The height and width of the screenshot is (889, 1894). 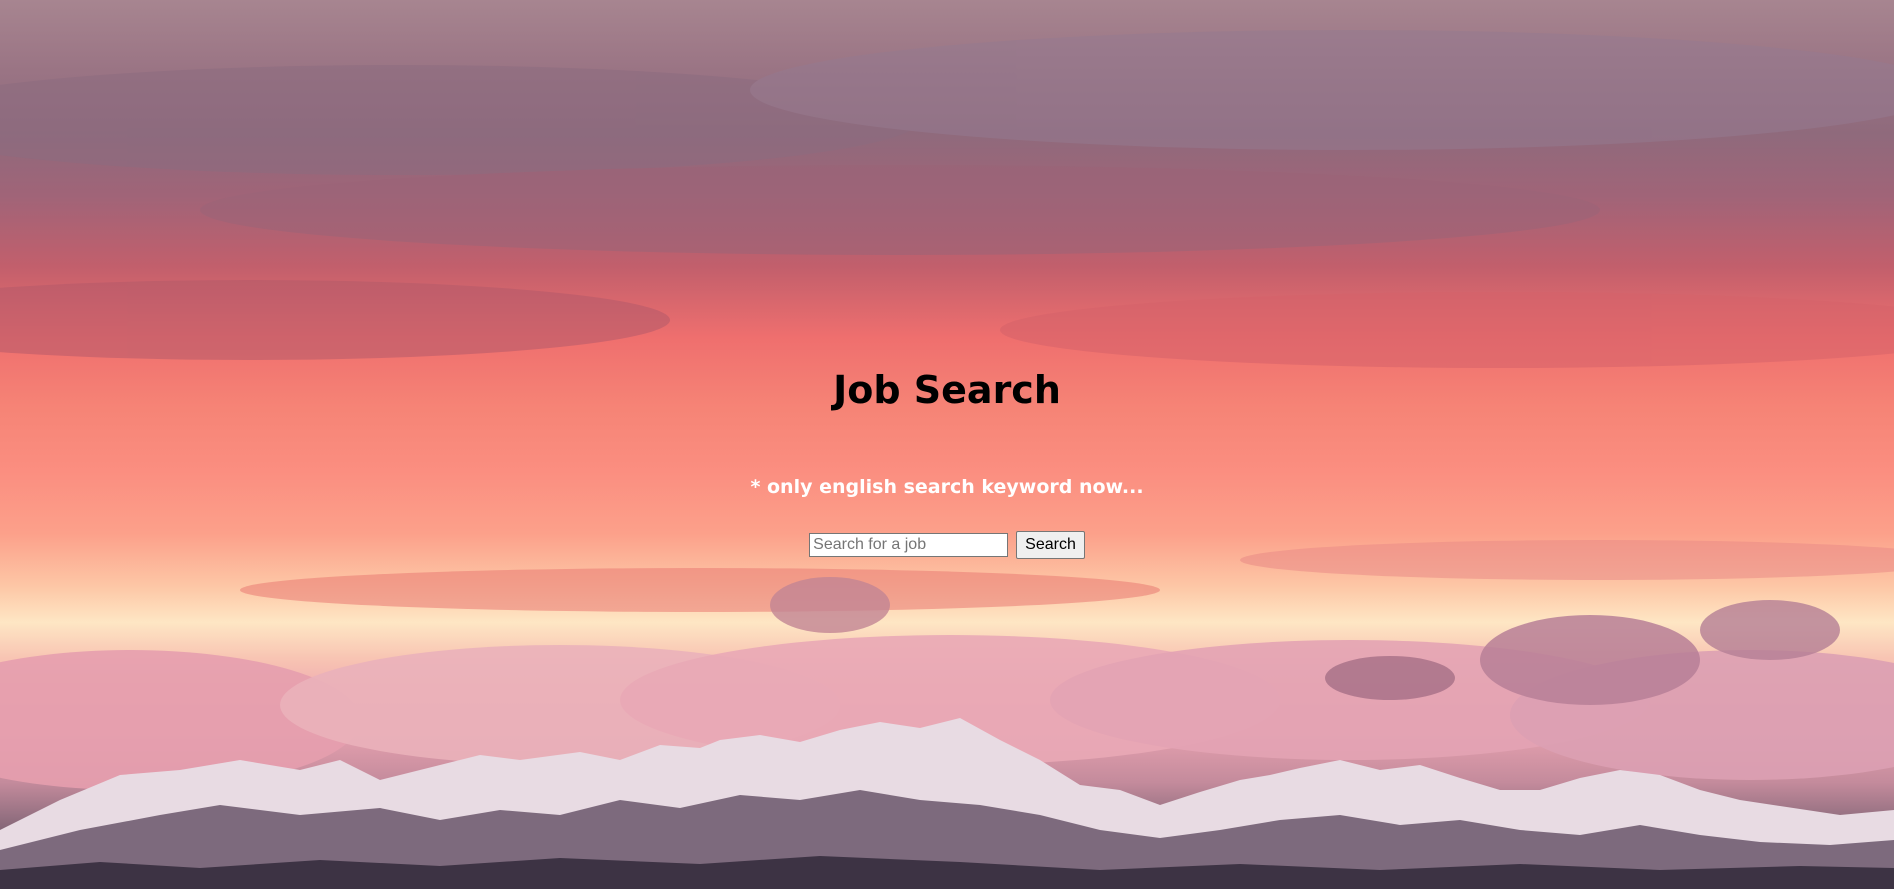 What do you see at coordinates (947, 390) in the screenshot?
I see `page-title: Job Search` at bounding box center [947, 390].